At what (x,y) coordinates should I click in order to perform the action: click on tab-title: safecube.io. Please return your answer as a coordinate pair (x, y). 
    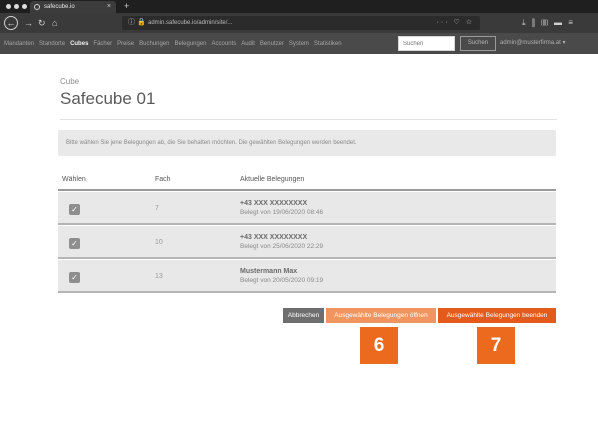
    Looking at the image, I should click on (59, 7).